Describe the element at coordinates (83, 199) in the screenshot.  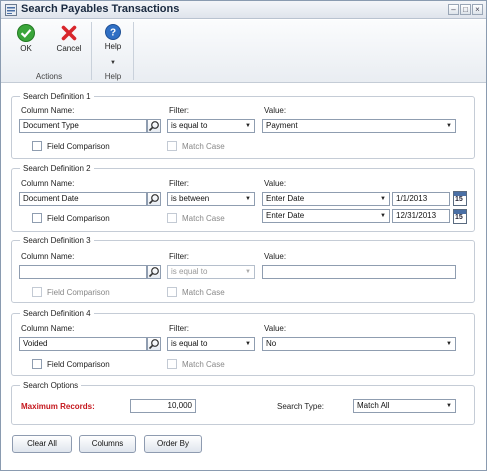
I see `column-name-input-2: Document Date` at that location.